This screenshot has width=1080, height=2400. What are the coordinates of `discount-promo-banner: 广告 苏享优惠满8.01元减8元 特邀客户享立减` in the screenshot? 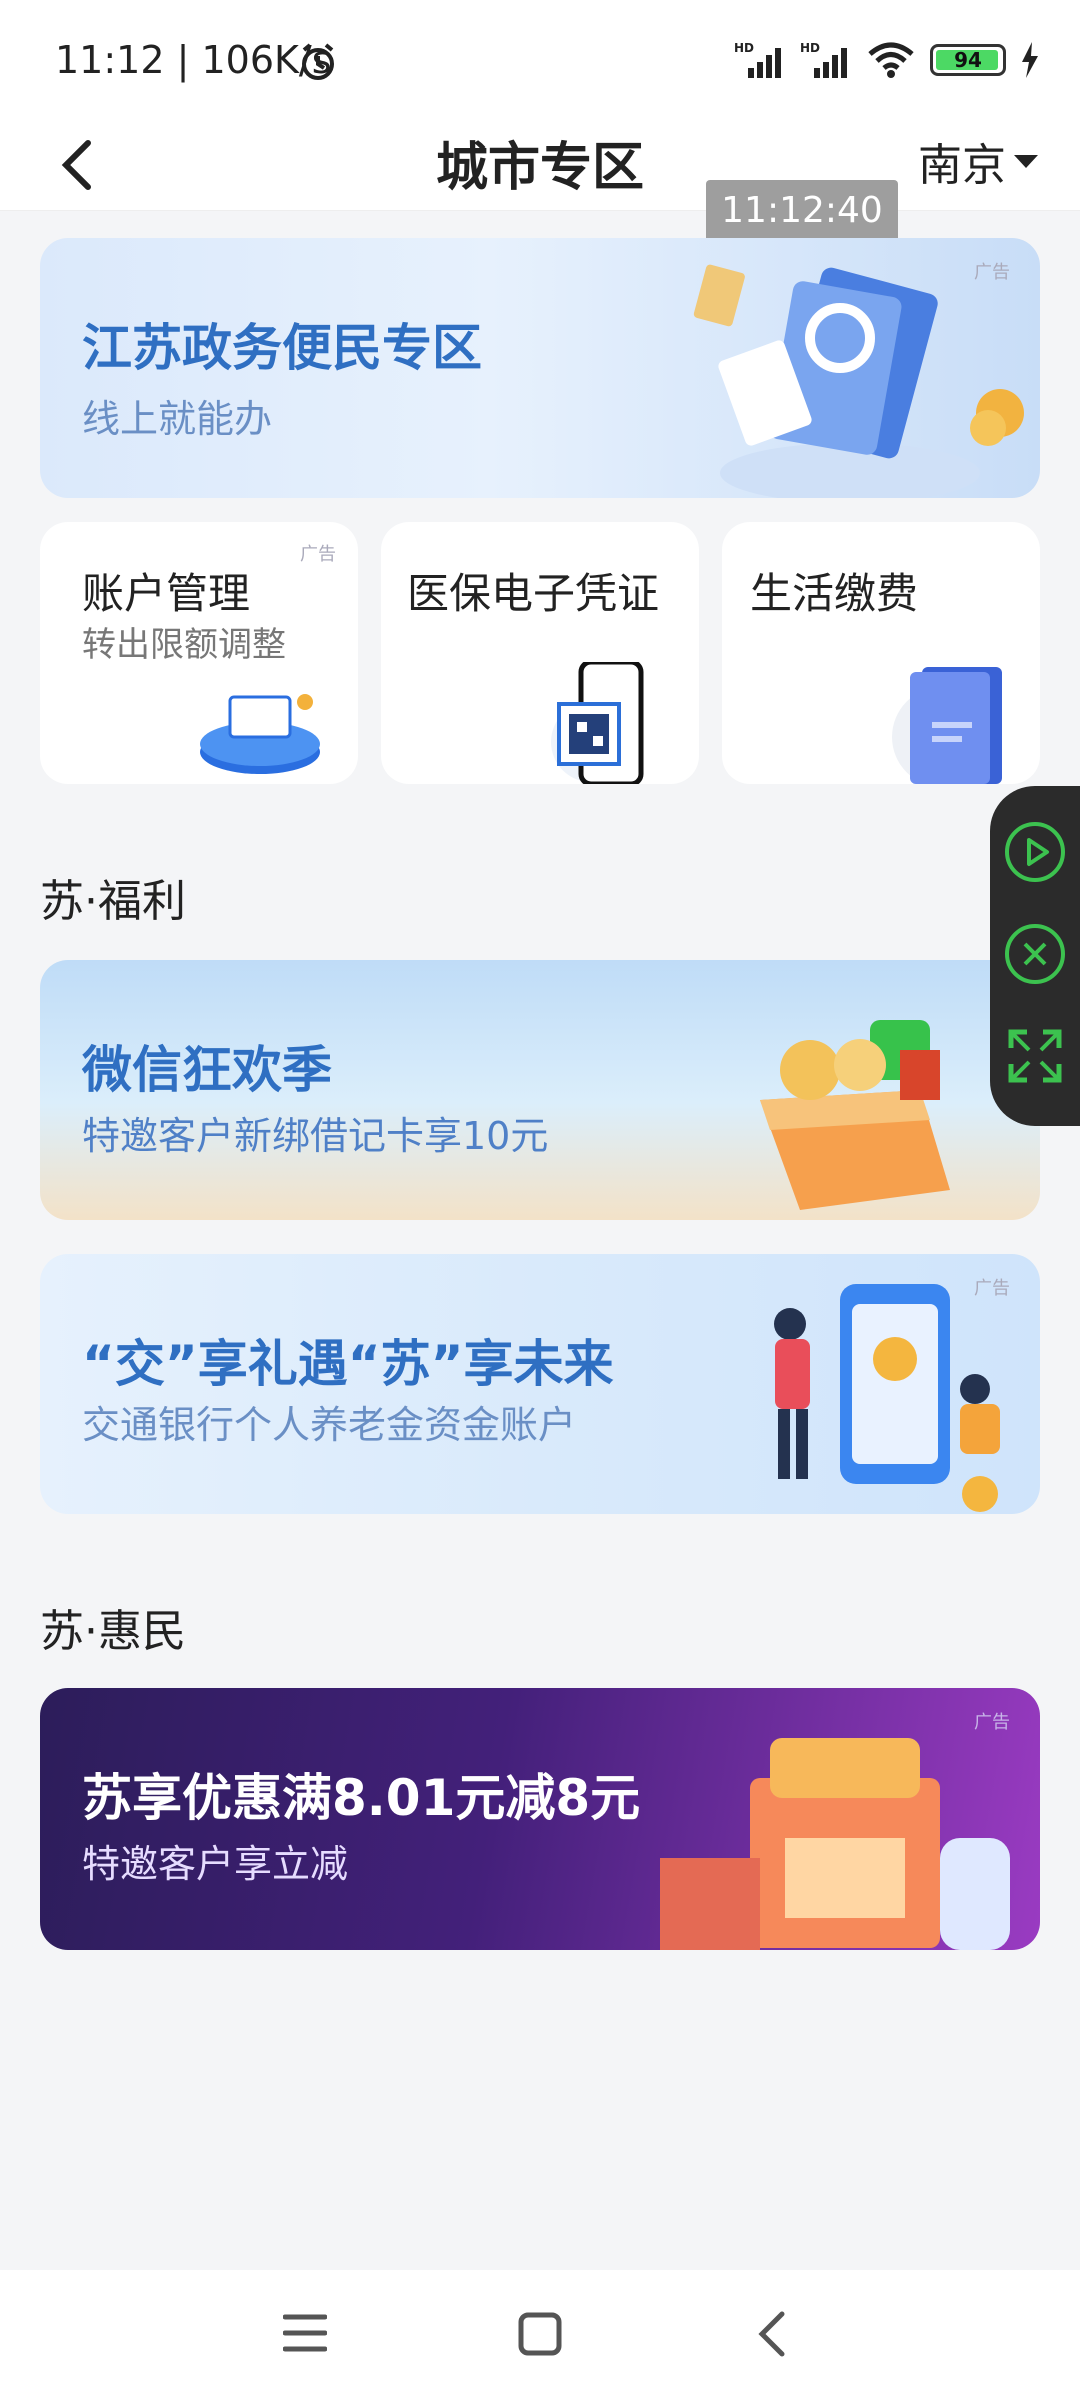 It's located at (540, 1819).